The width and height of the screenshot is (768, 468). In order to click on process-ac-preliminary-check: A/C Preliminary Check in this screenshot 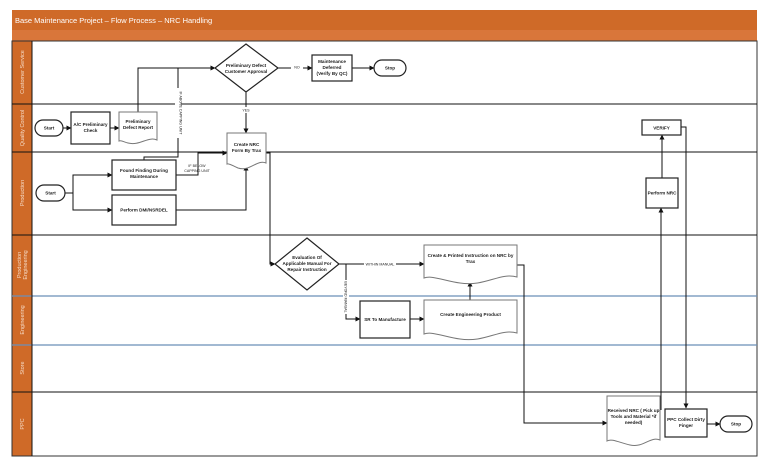, I will do `click(90, 128)`.